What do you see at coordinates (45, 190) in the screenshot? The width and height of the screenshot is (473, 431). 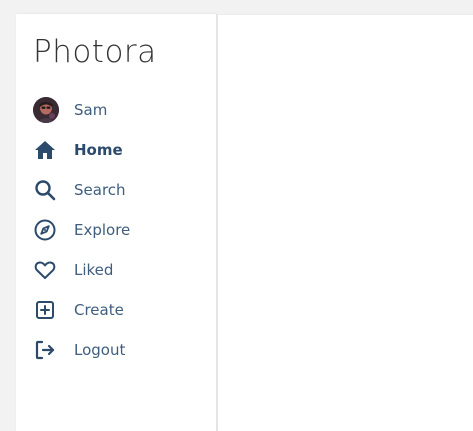 I see `search-icon` at bounding box center [45, 190].